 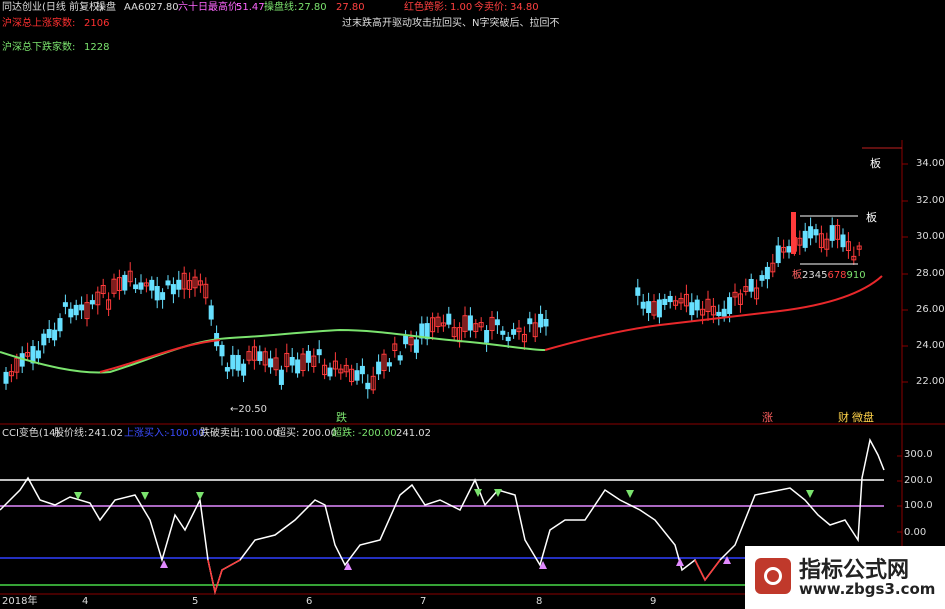 I want to click on sh-up-label: 沪深总上涨家数:, so click(x=39, y=23).